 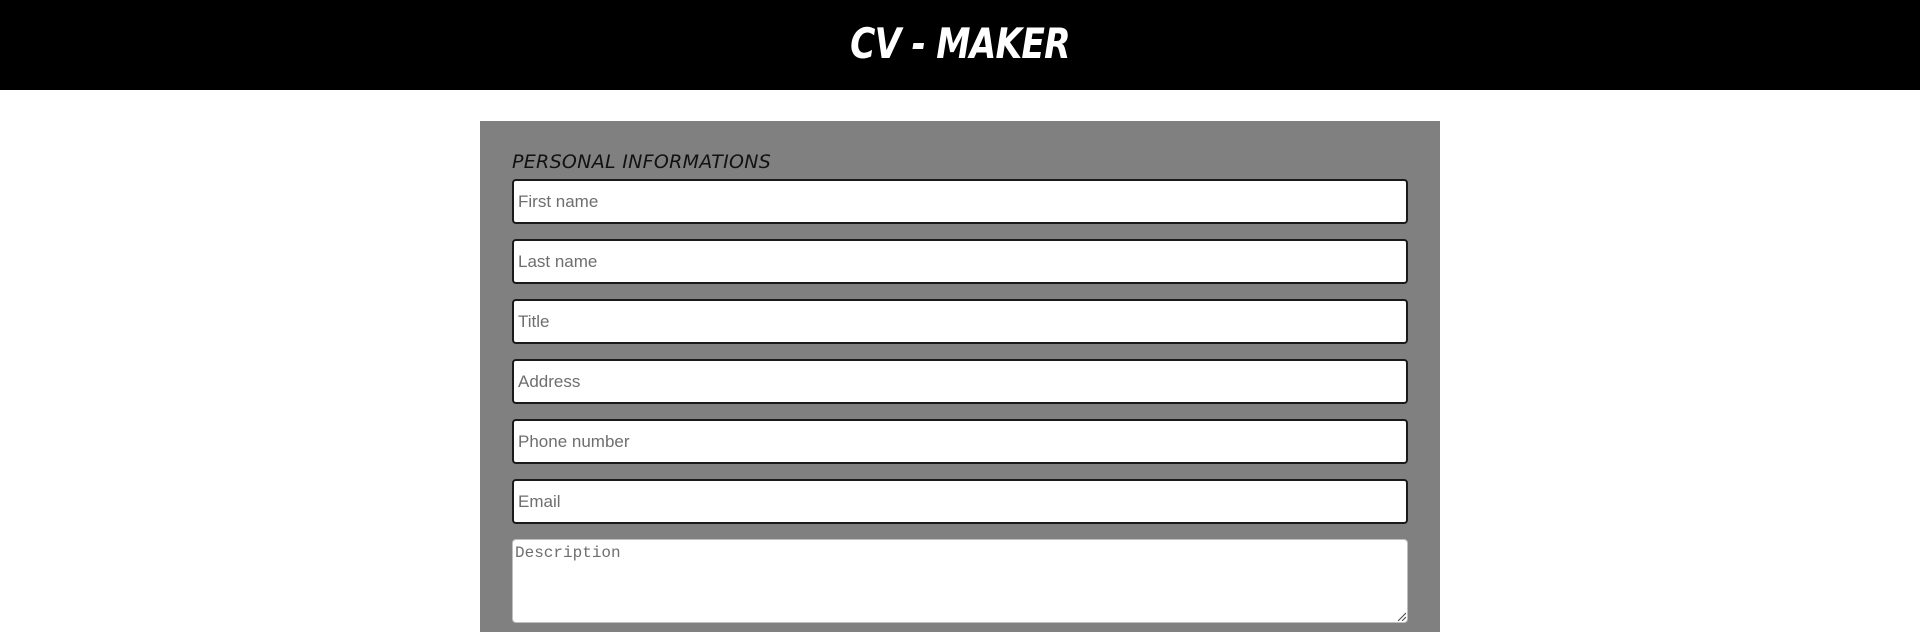 What do you see at coordinates (960, 201) in the screenshot?
I see `first-name-input` at bounding box center [960, 201].